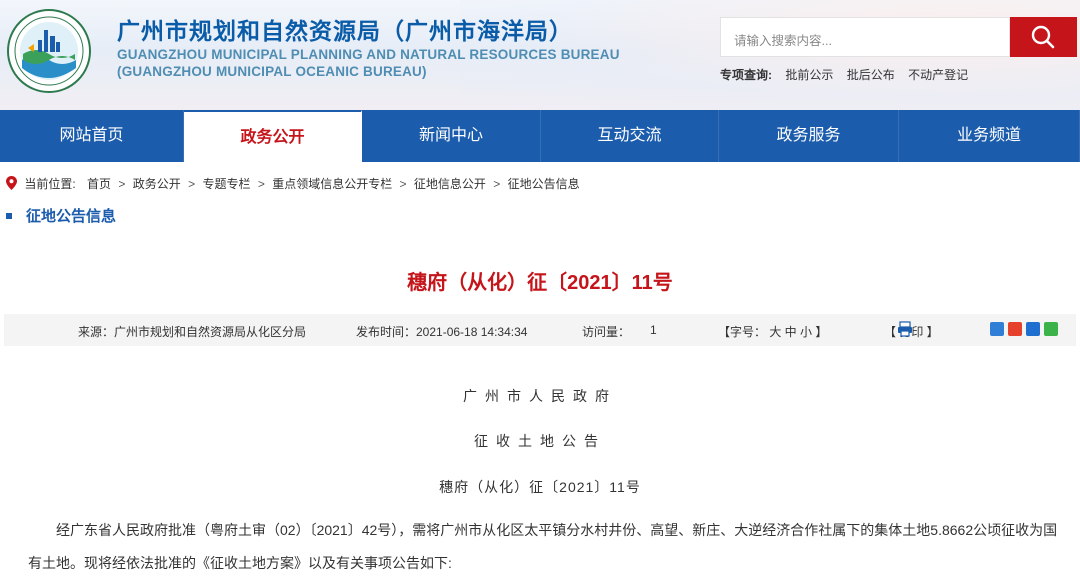  I want to click on quick-link-real-estate: 不动产登记, so click(938, 75).